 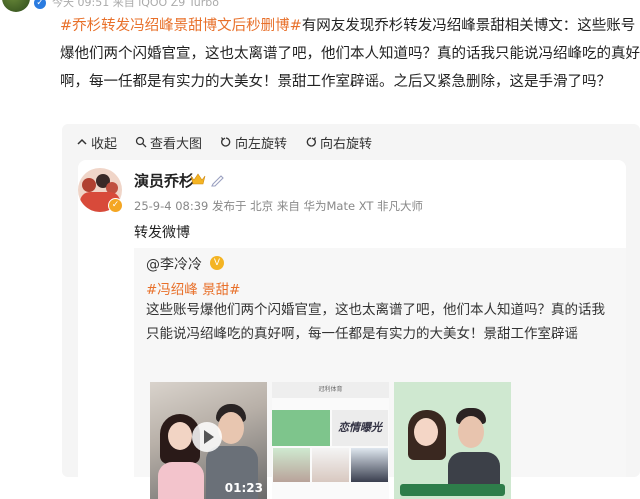 I want to click on view-large-label: 查看大图, so click(x=176, y=144).